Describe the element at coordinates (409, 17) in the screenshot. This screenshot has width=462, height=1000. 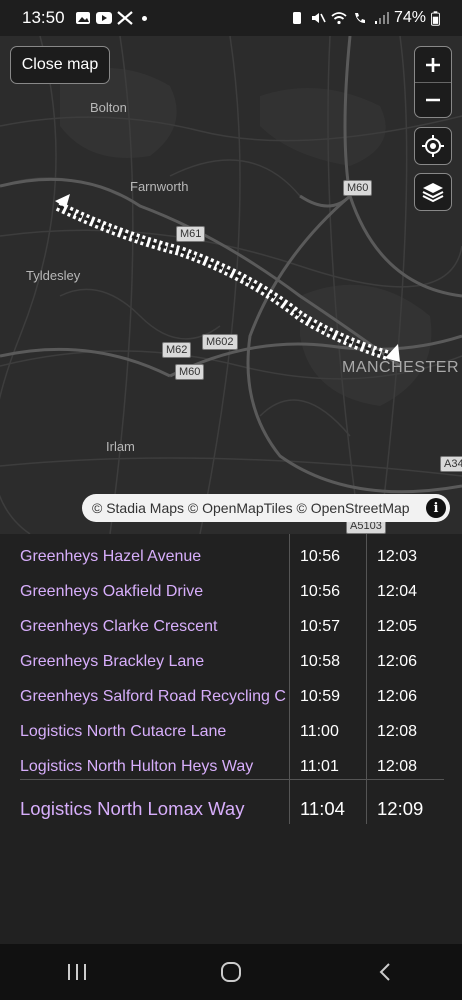
I see `battery-percent: 74%` at that location.